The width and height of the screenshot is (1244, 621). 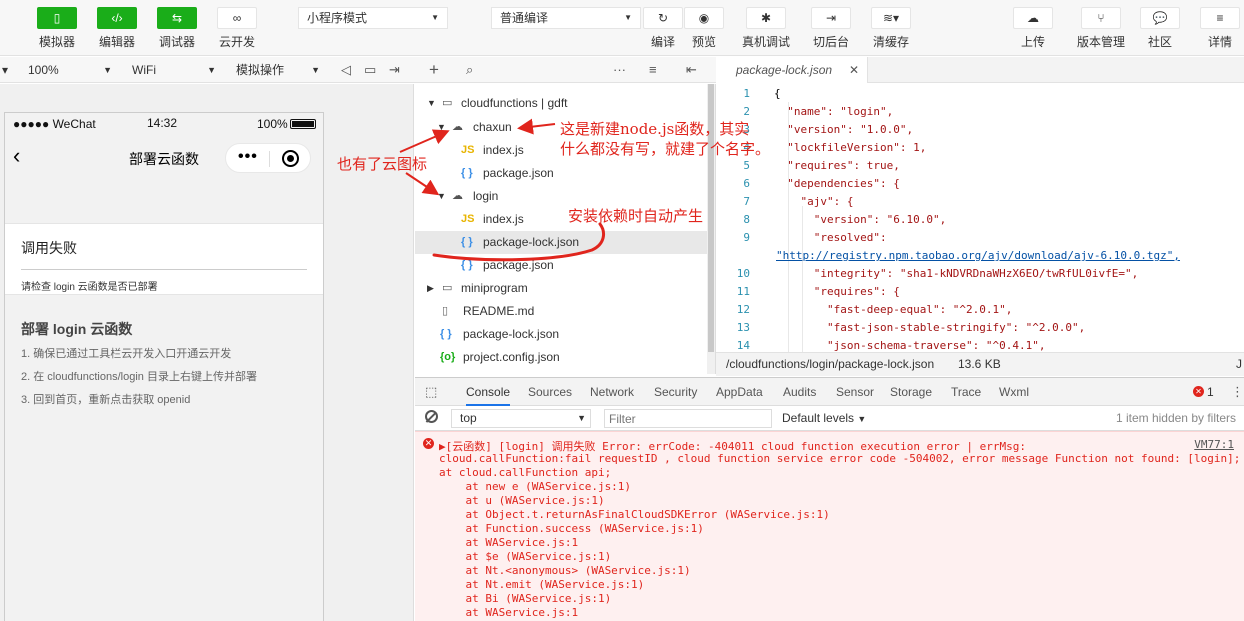 What do you see at coordinates (382, 164) in the screenshot?
I see `annotation-cloud-icon: 也有了云图标` at bounding box center [382, 164].